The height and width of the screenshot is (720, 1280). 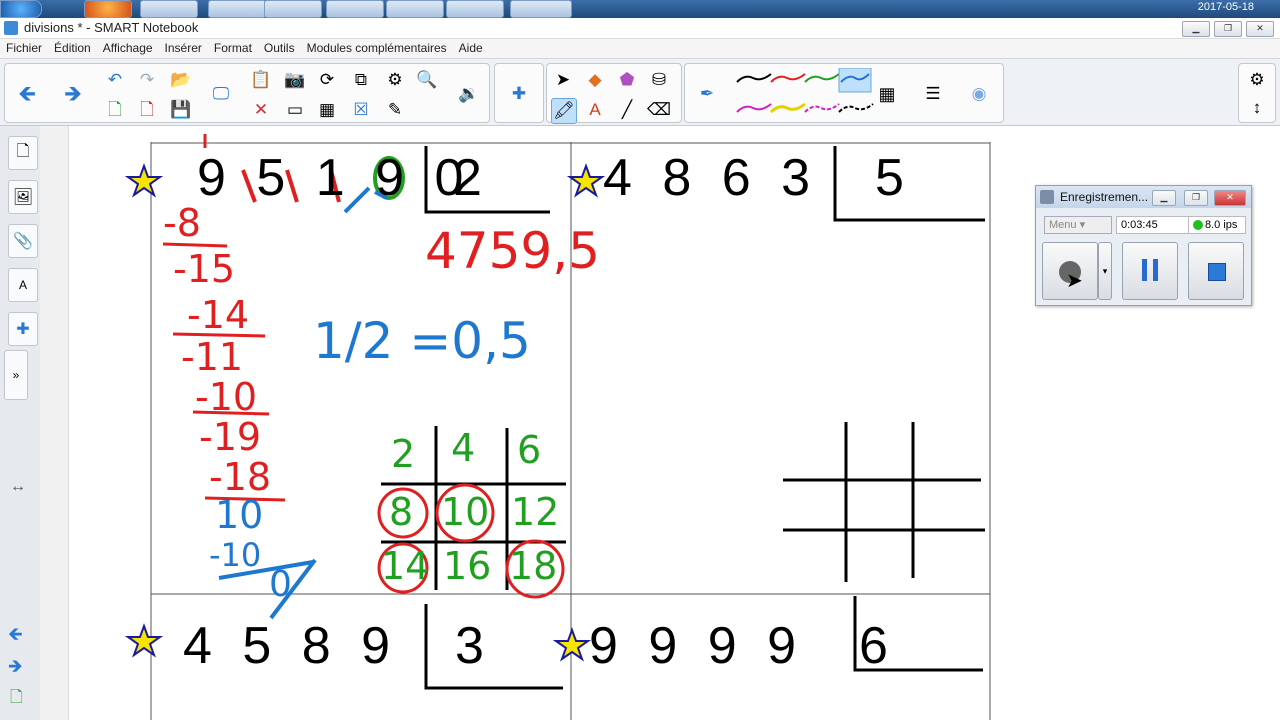 I want to click on pause-icon-bar, so click(x=1155, y=270).